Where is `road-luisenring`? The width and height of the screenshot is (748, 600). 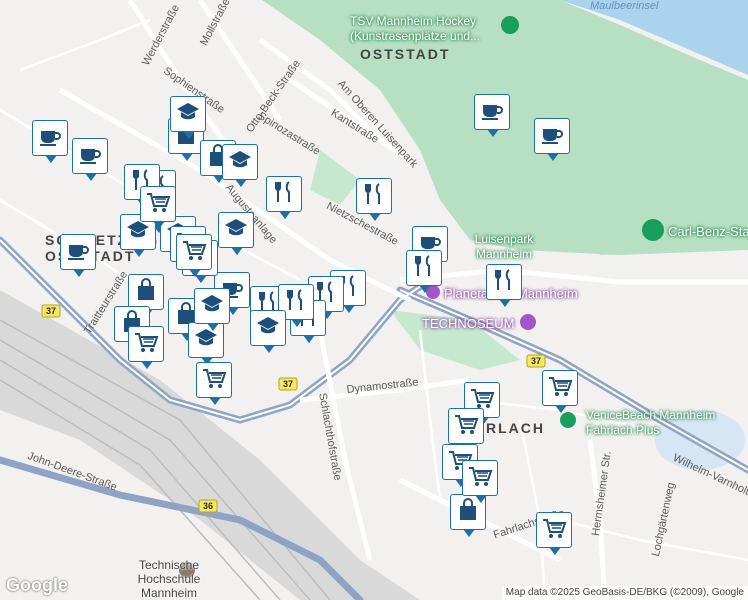 road-luisenring is located at coordinates (573, 276).